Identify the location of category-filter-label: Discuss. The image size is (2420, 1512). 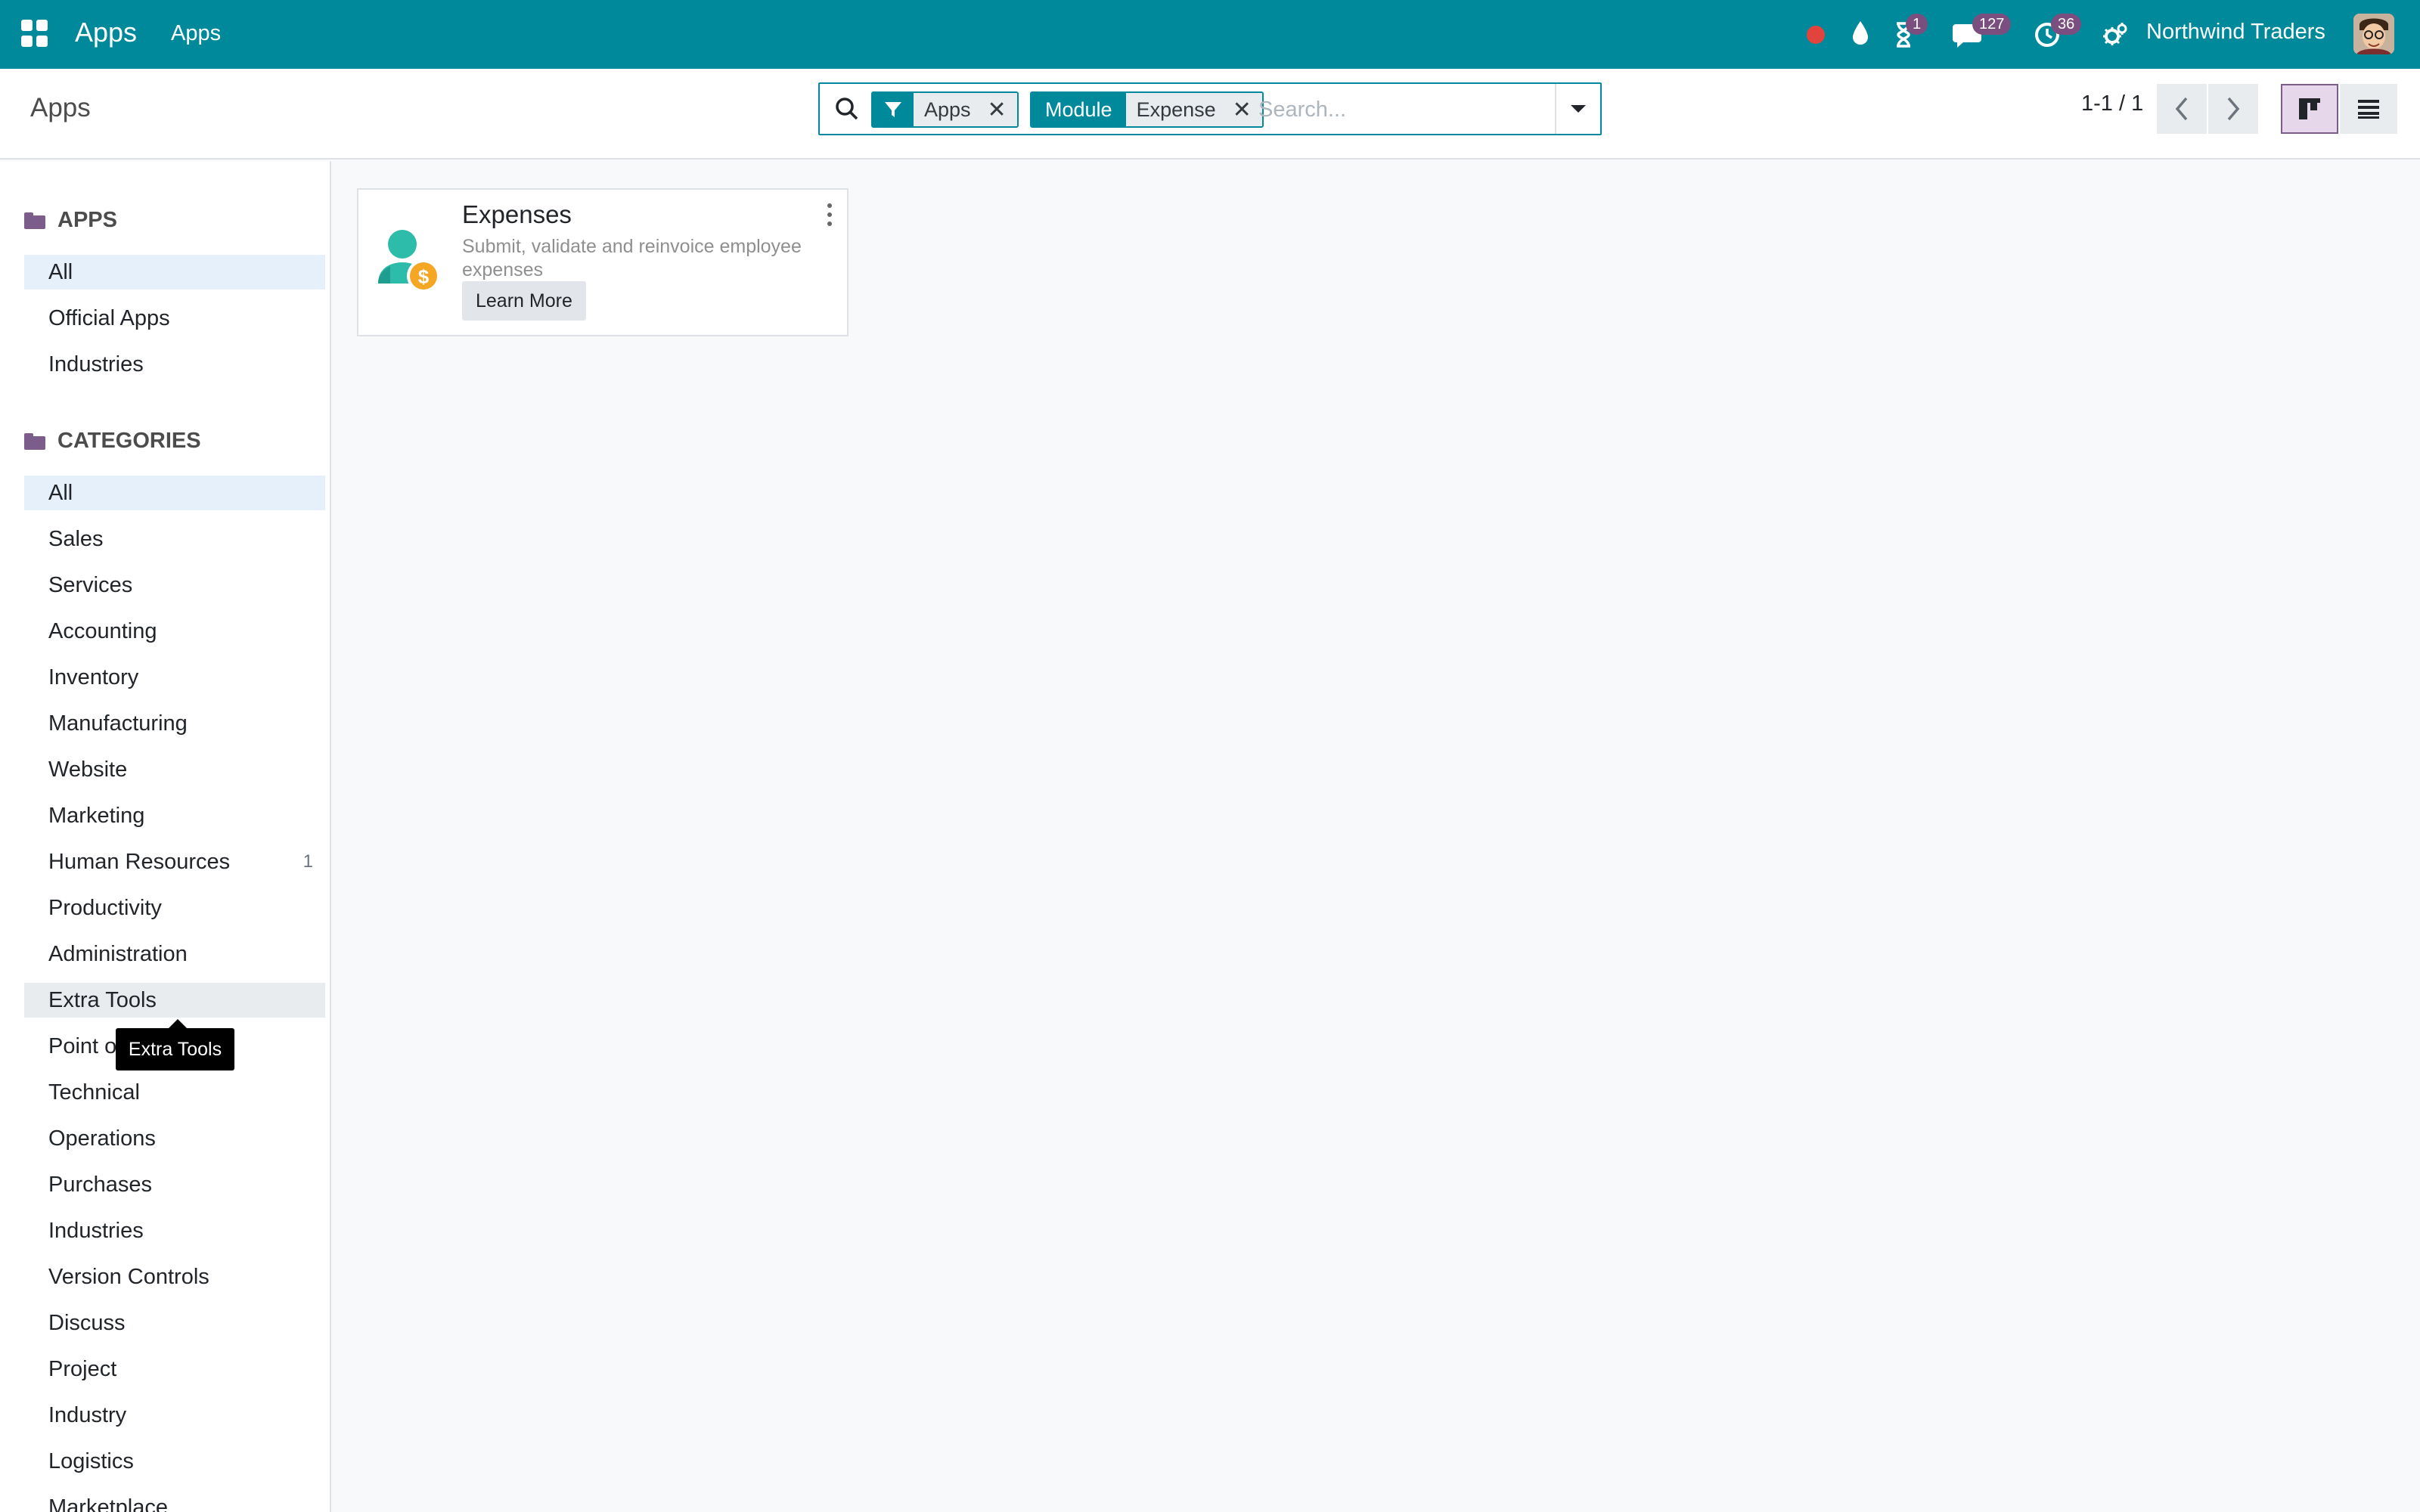
(87, 1322).